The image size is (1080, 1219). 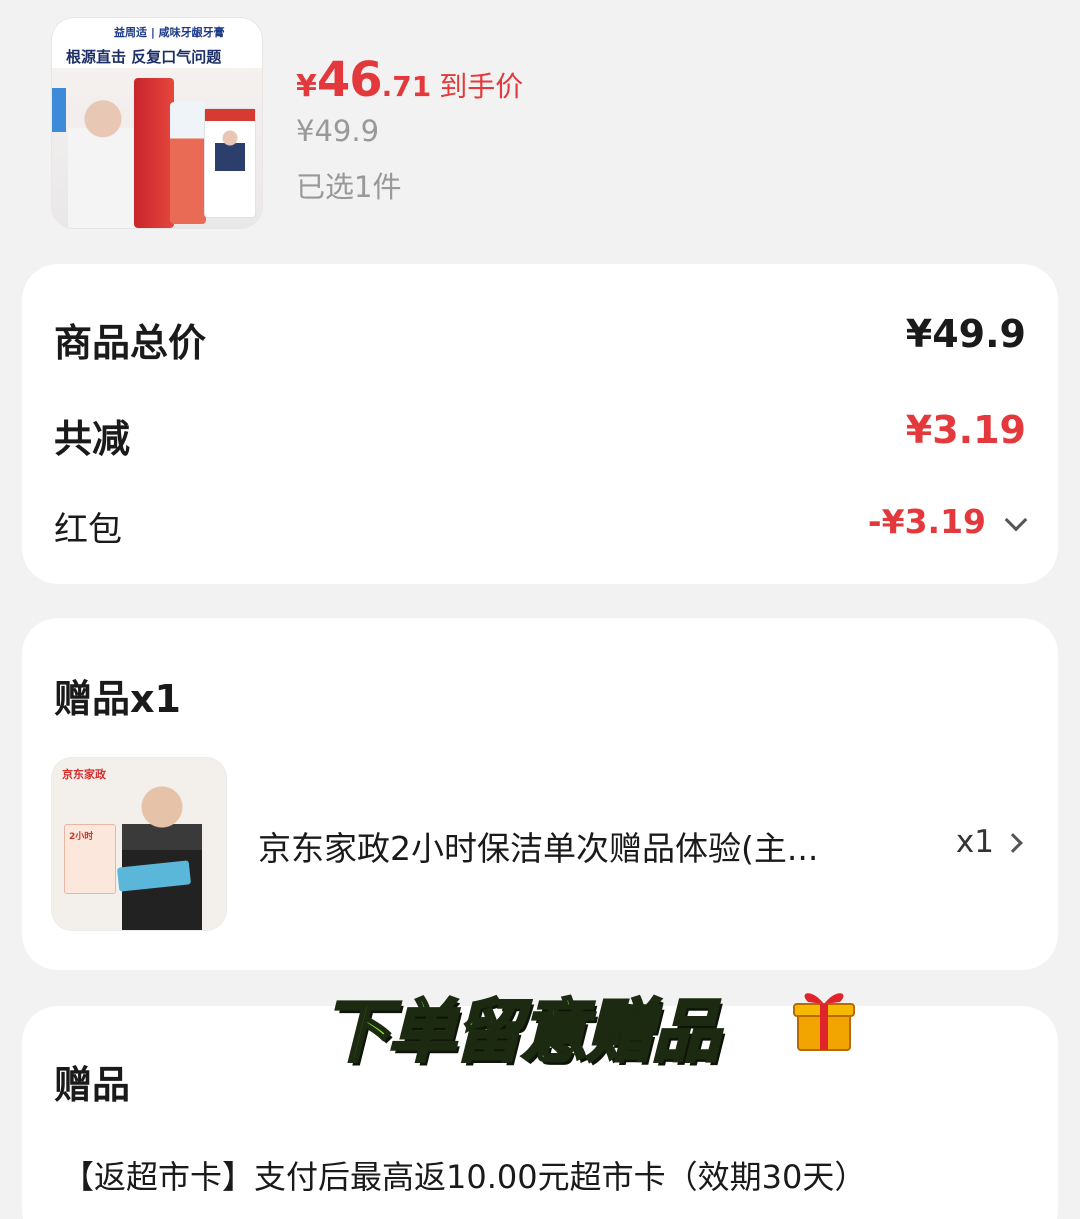 I want to click on total-price-value: ¥49.9, so click(x=965, y=334).